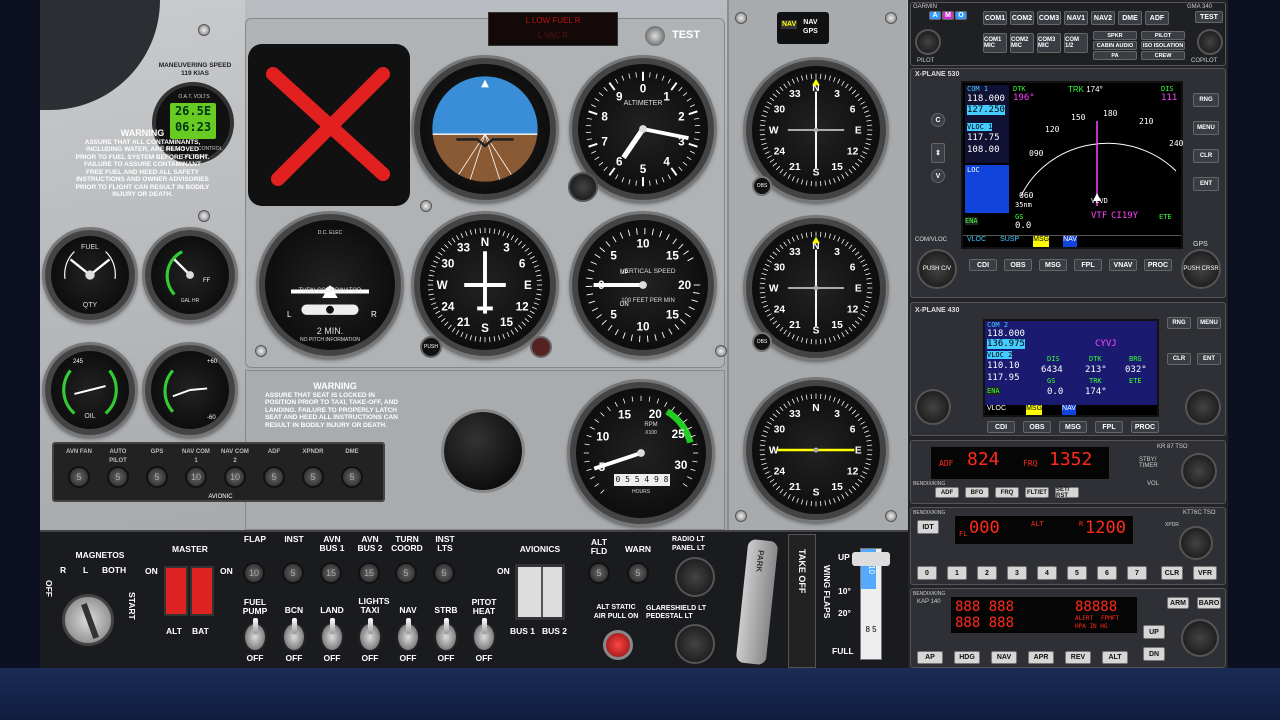  Describe the element at coordinates (1037, 427) in the screenshot. I see `gps430-obs-button: OBS` at that location.